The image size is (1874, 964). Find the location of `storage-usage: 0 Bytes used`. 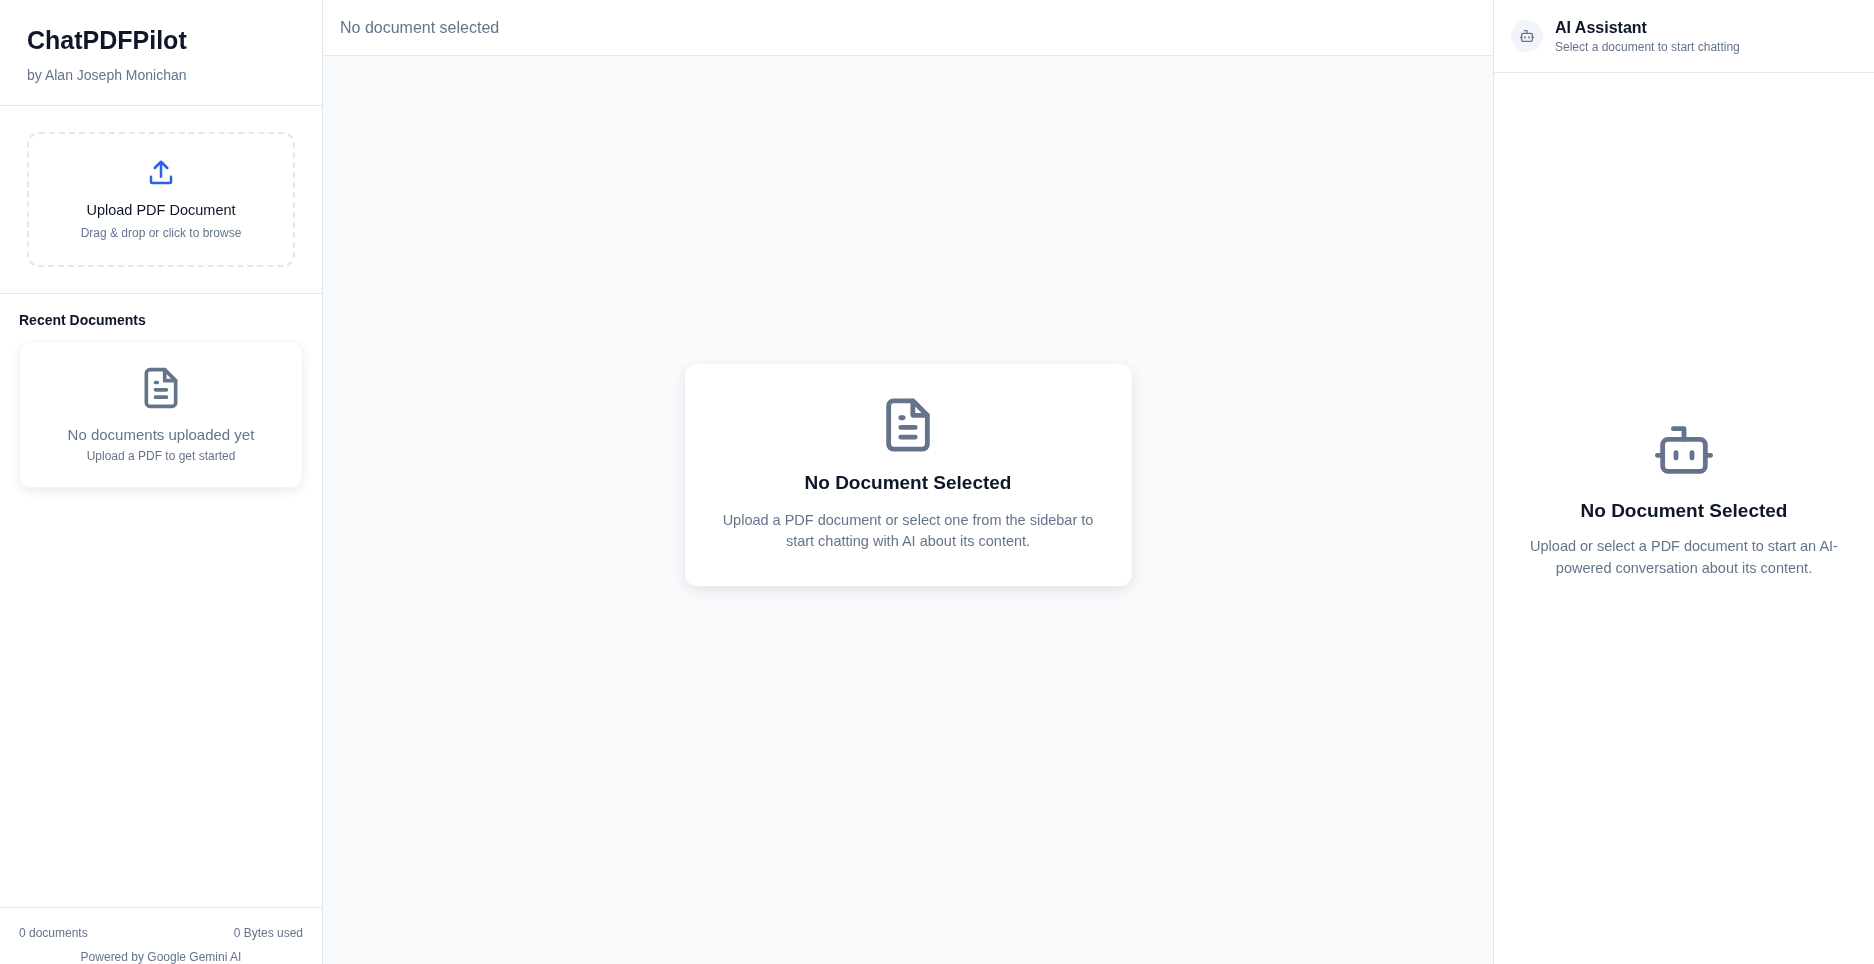

storage-usage: 0 Bytes used is located at coordinates (268, 933).